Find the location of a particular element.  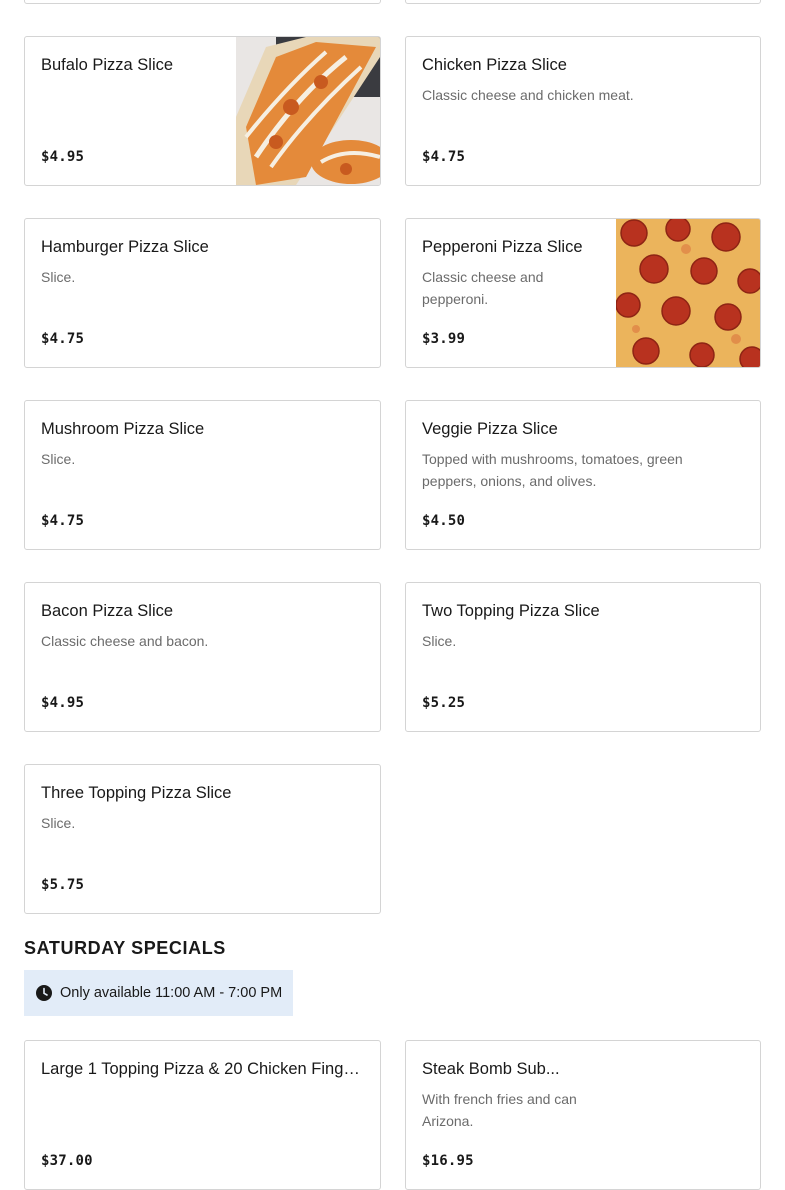

item-description: Classic cheese and pepperoni. is located at coordinates (483, 288).